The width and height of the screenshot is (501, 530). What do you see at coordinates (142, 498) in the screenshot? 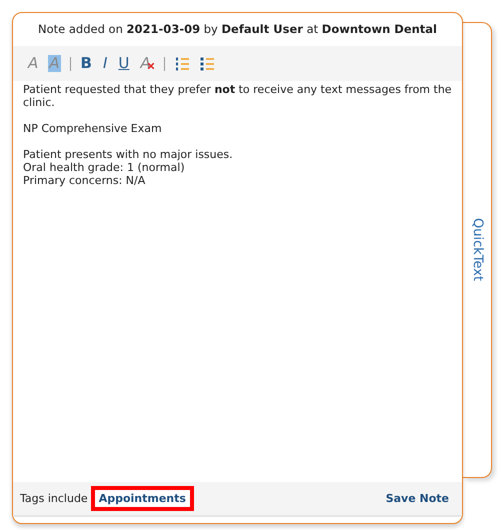
I see `tag-link: Appointments` at bounding box center [142, 498].